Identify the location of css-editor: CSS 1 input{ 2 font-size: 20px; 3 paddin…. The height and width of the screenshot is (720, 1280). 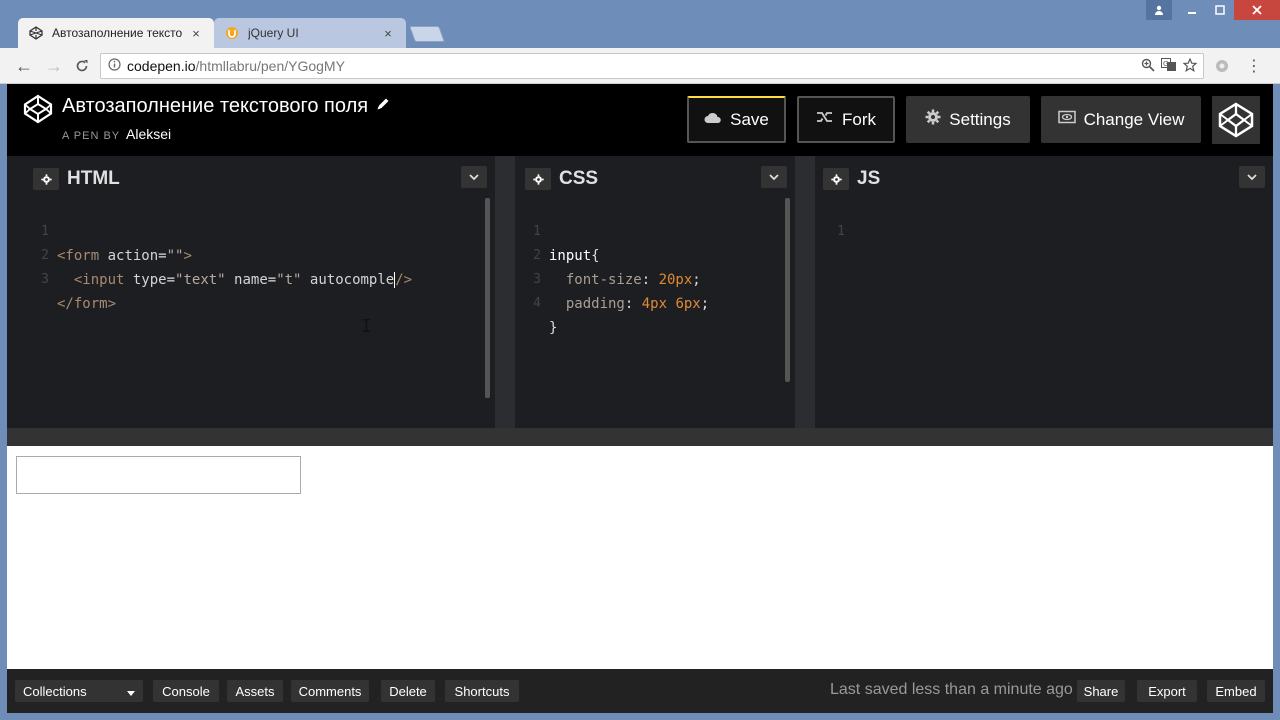
(655, 292).